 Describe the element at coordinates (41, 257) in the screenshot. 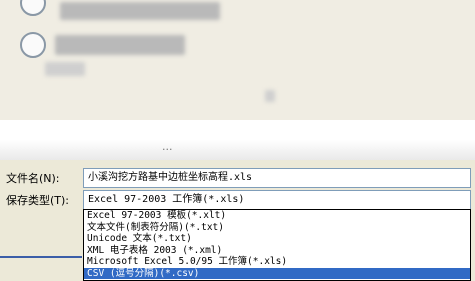

I see `divider-line` at that location.